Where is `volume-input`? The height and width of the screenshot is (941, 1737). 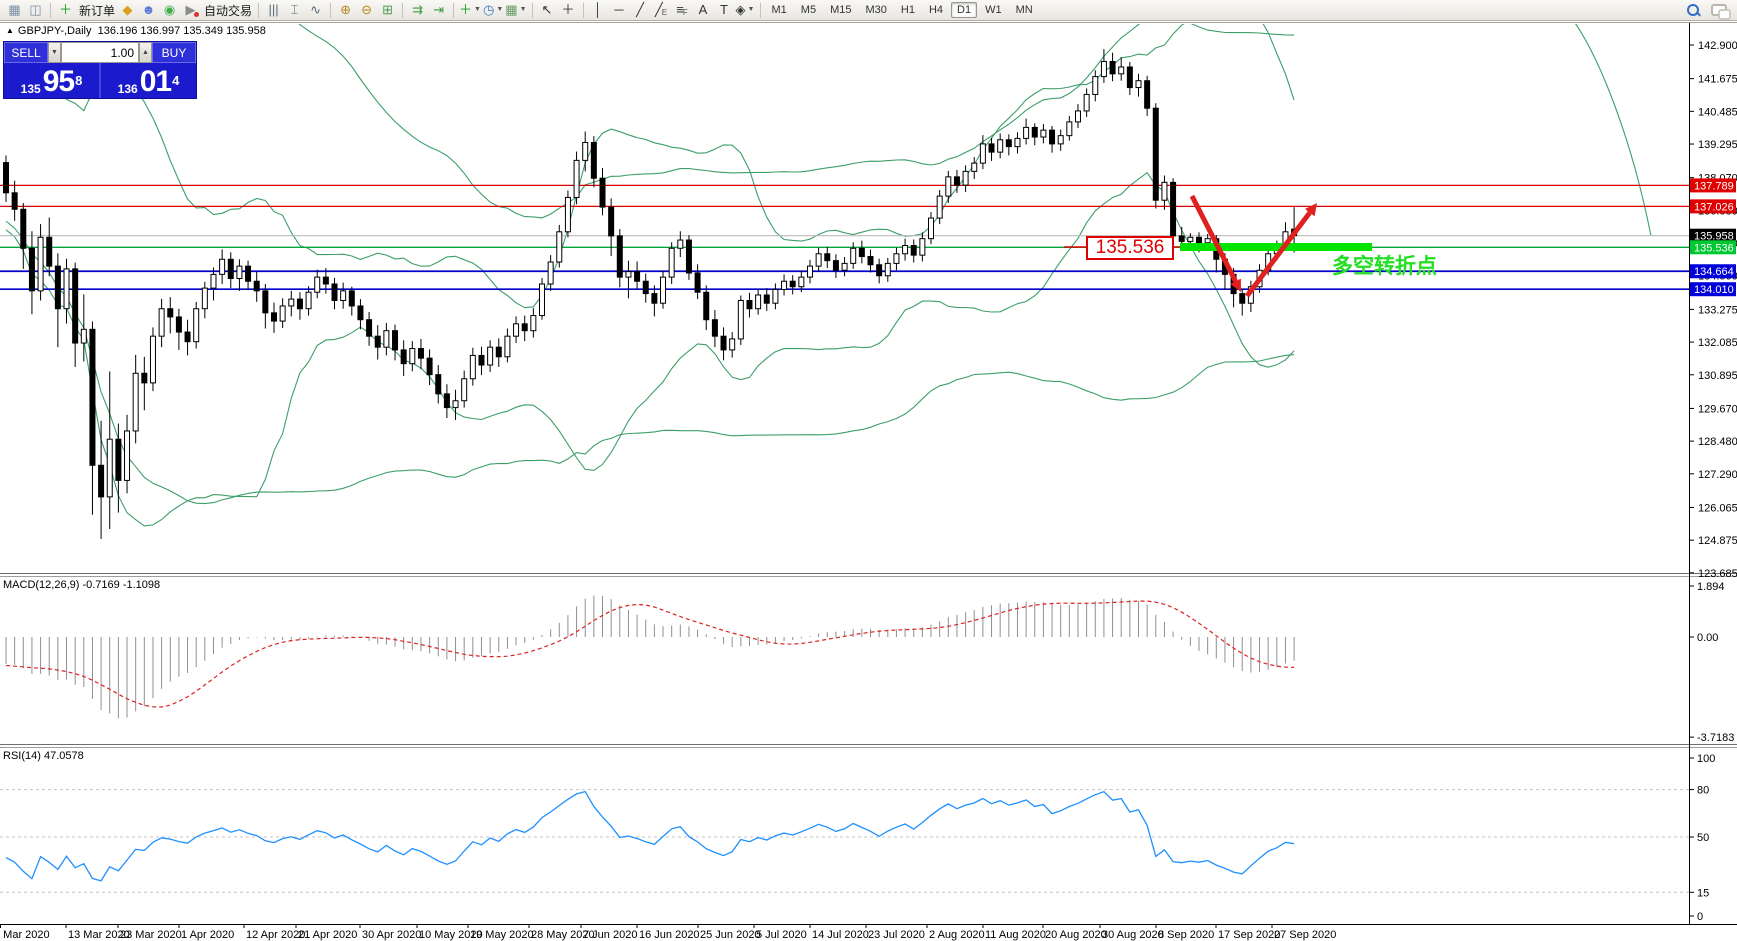
volume-input is located at coordinates (100, 52).